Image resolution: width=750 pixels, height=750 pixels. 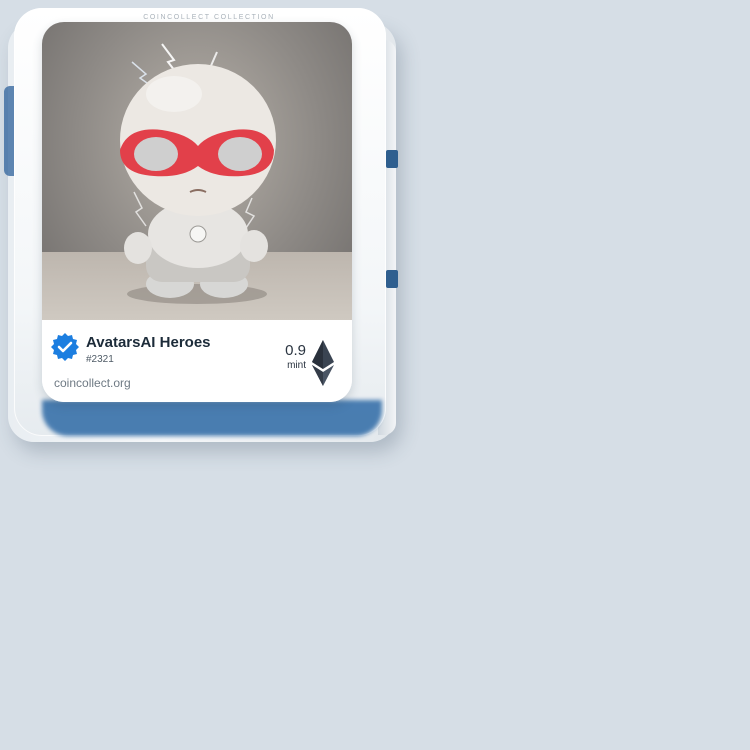 I want to click on card-side-notch-top, so click(x=392, y=159).